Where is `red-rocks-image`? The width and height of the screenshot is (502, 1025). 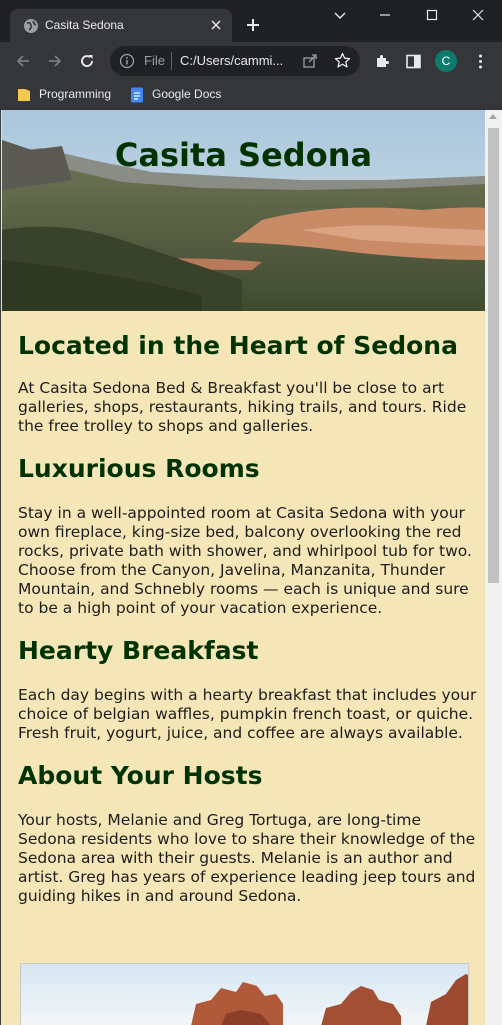
red-rocks-image is located at coordinates (244, 994).